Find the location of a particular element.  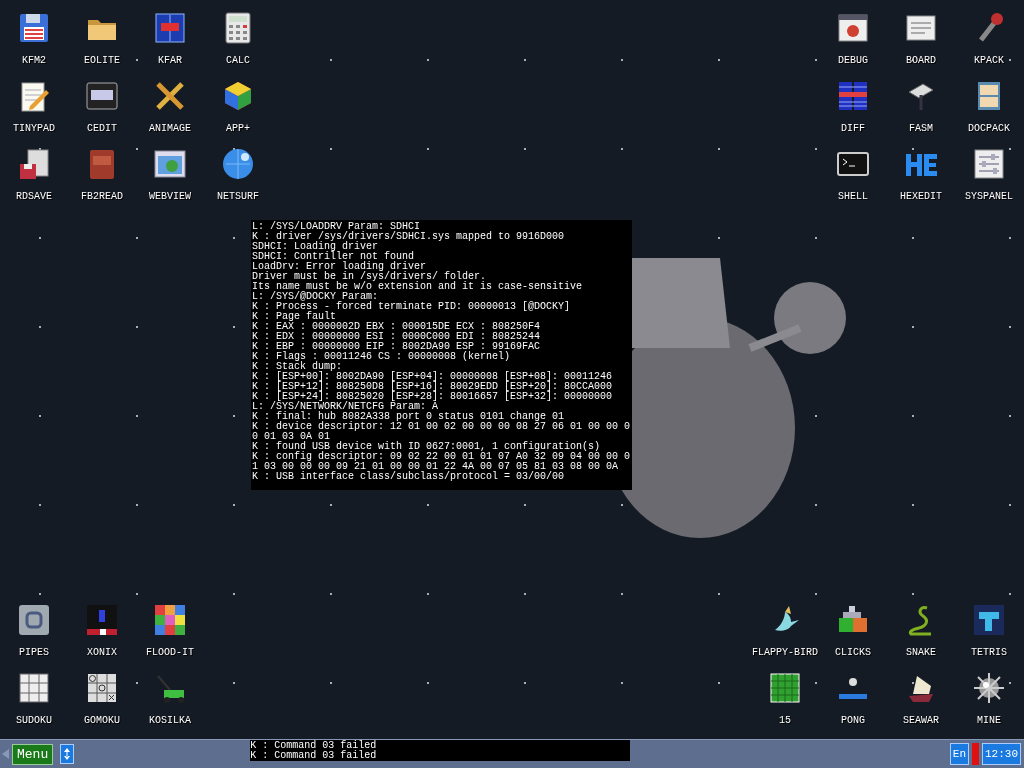

icon-label: CLICKS is located at coordinates (853, 652).